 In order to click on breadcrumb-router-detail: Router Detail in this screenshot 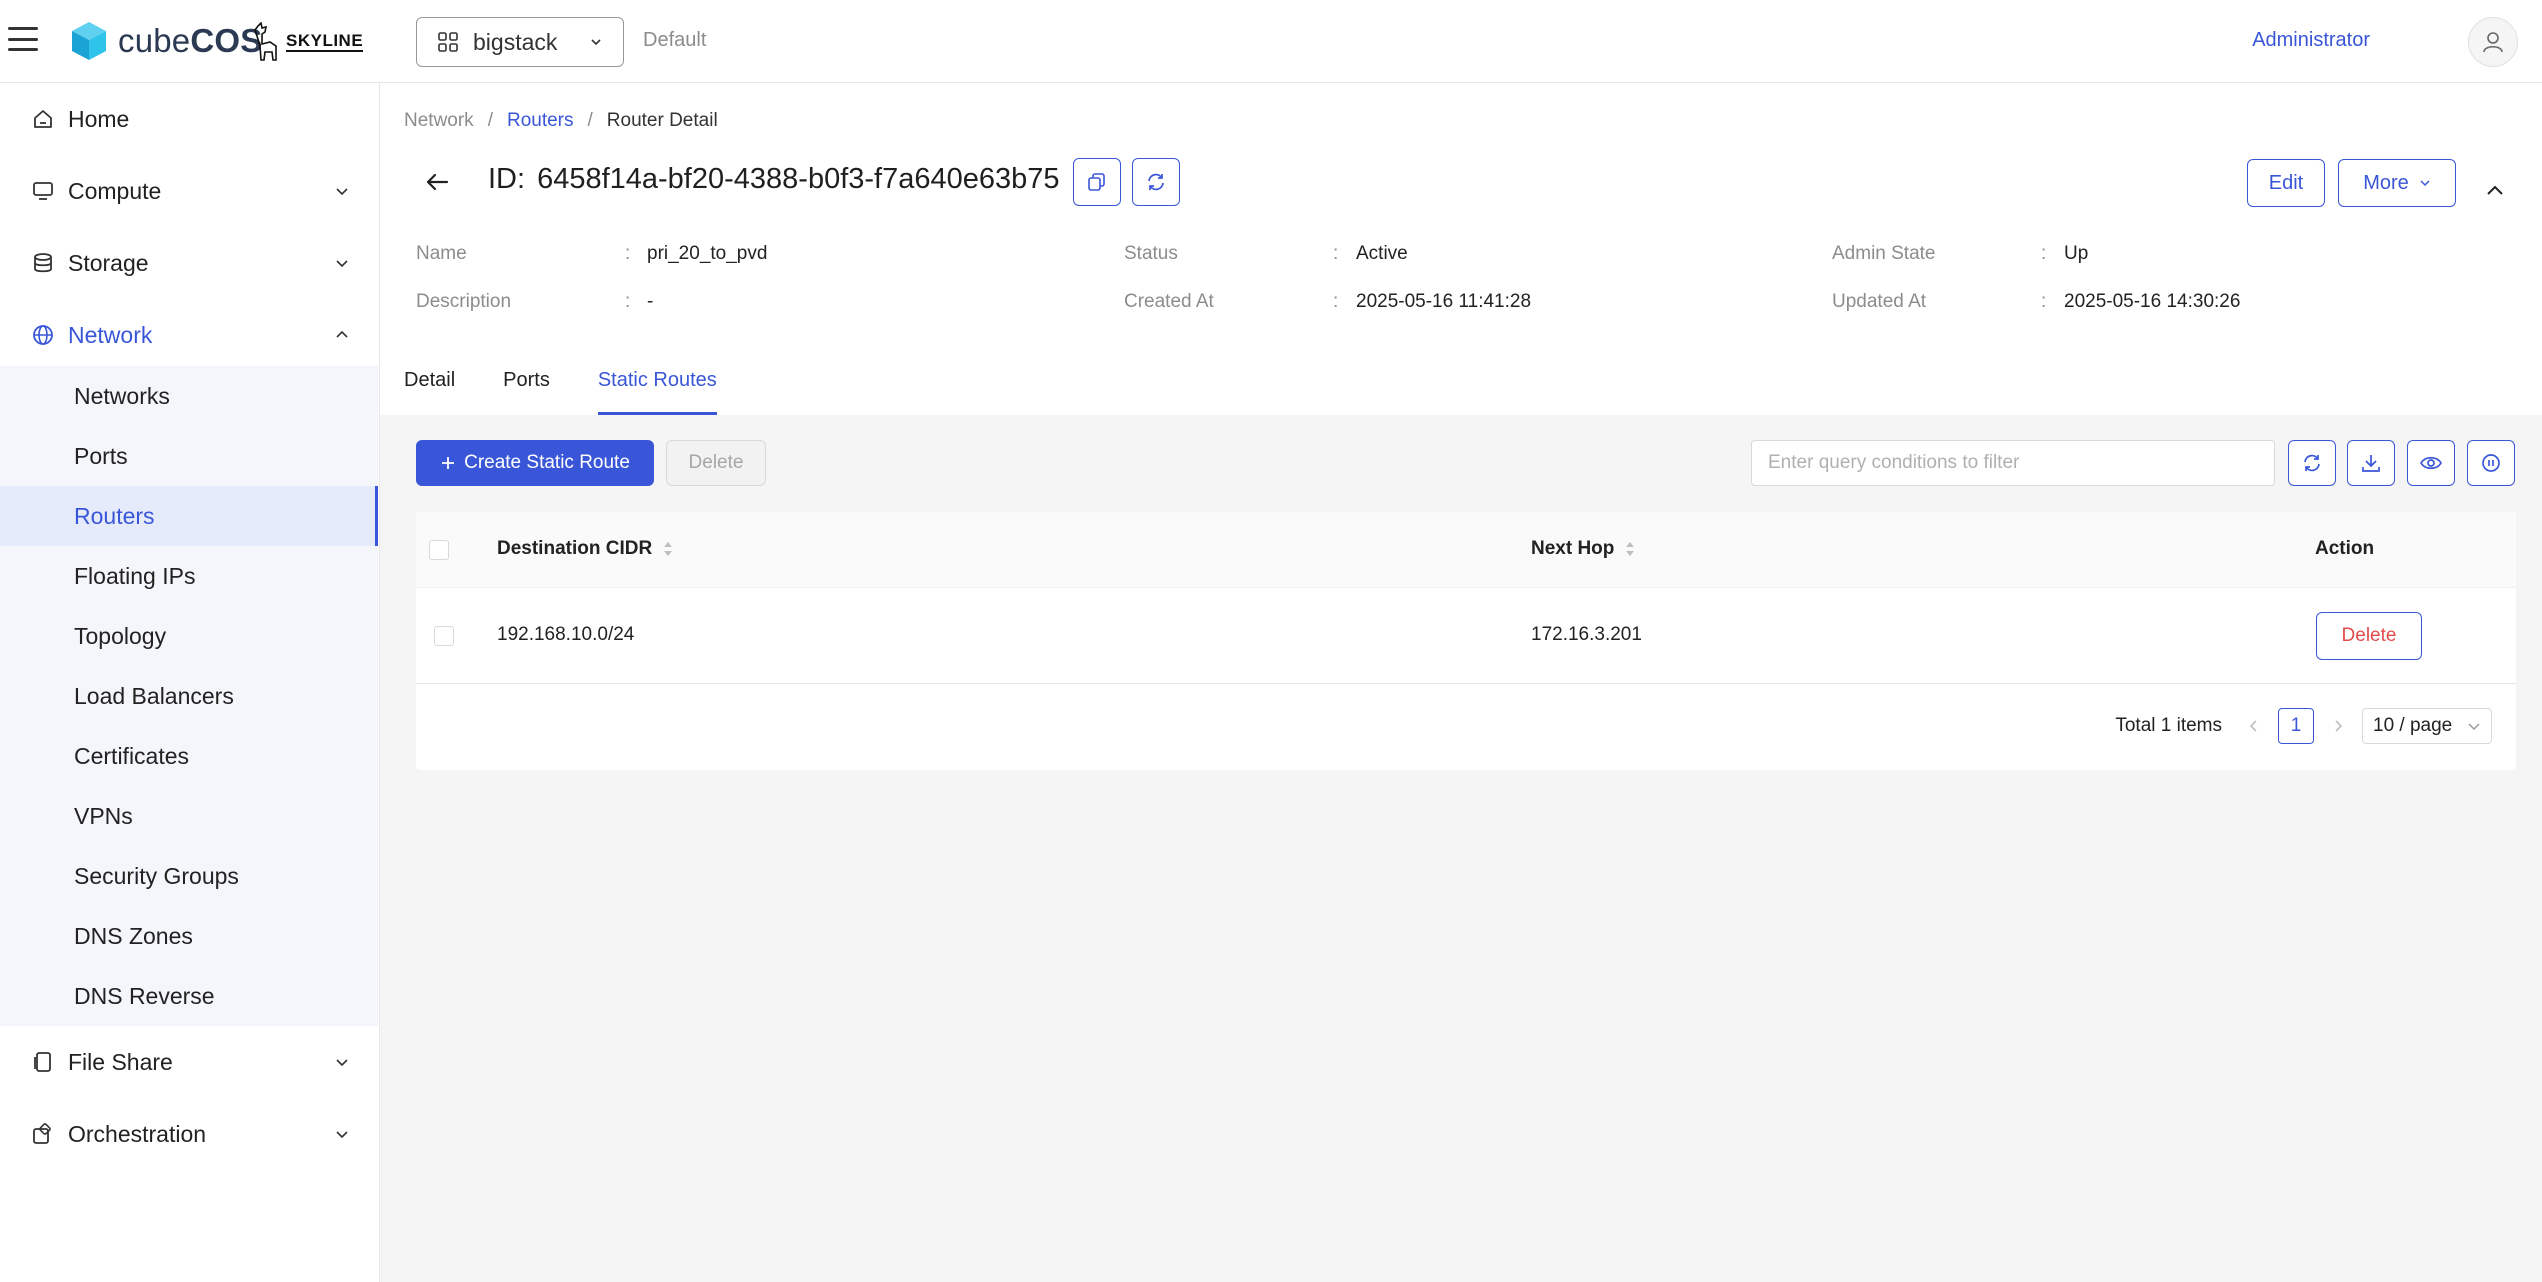, I will do `click(662, 120)`.